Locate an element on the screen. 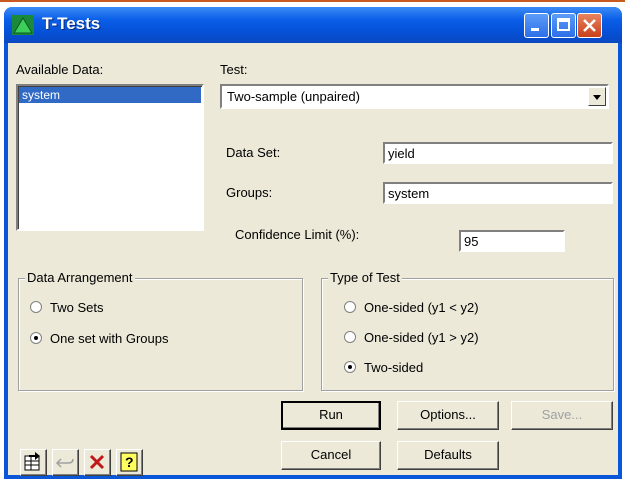 The width and height of the screenshot is (625, 484). clear-icon is located at coordinates (97, 462).